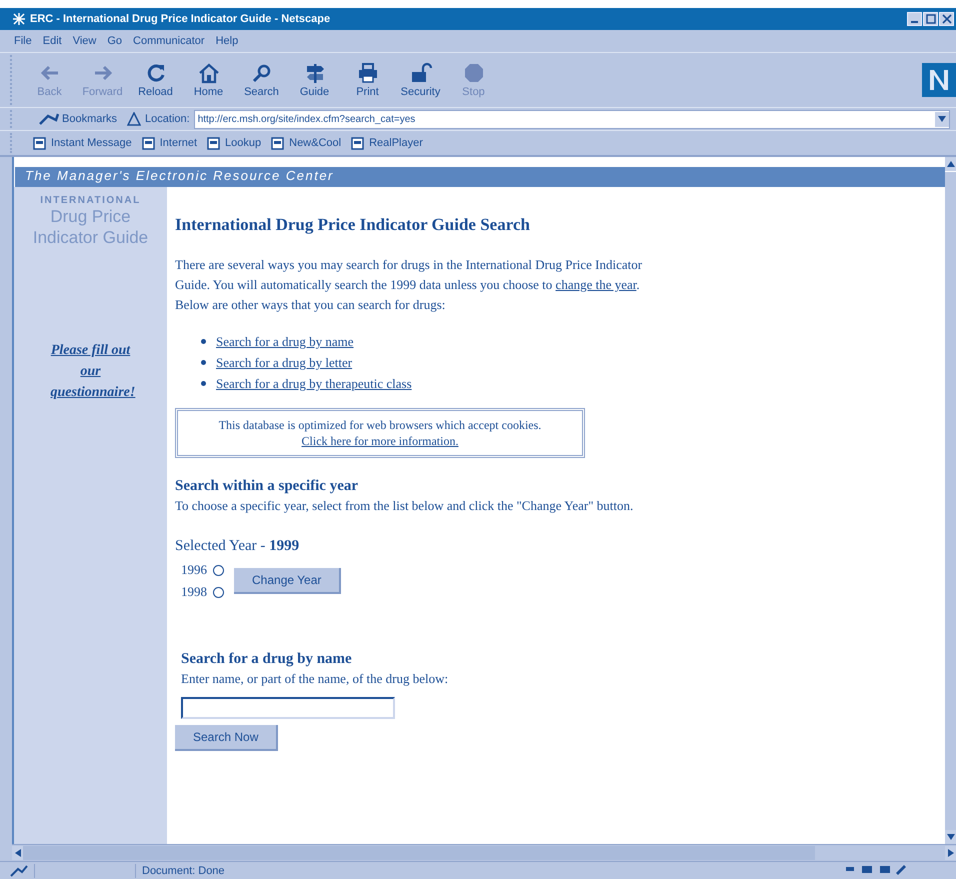  Describe the element at coordinates (380, 425) in the screenshot. I see `notice-text: This database is optimized for web browsers which accept cookies.` at that location.